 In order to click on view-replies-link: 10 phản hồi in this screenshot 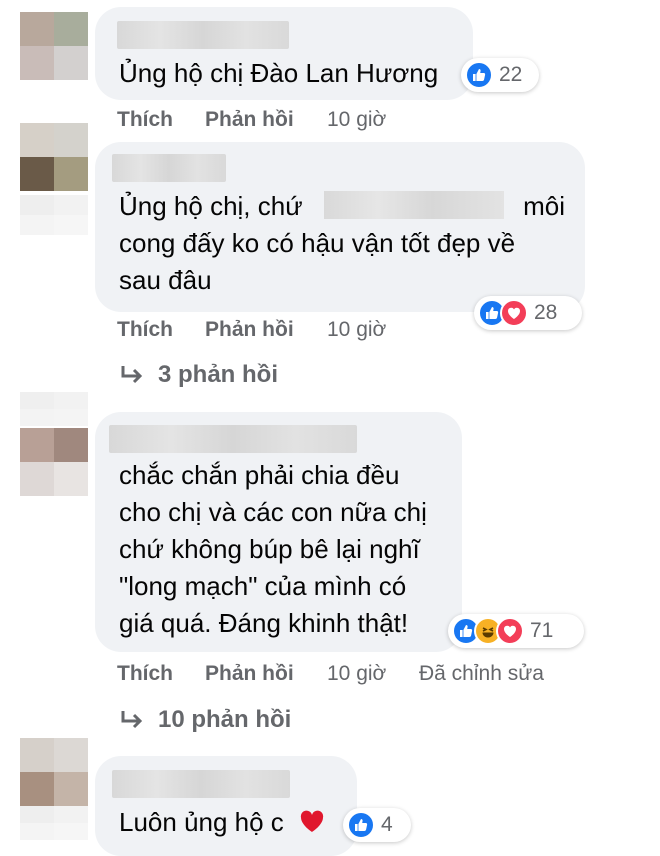, I will do `click(205, 720)`.